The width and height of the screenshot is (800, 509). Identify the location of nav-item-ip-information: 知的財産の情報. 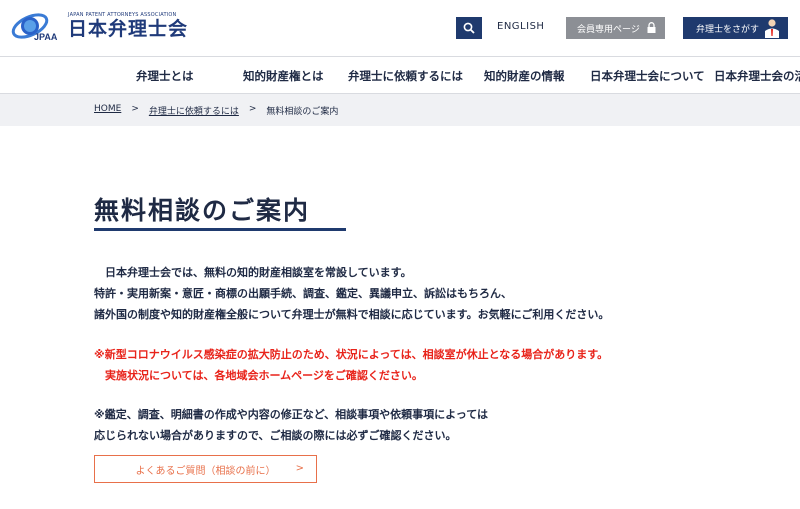
(524, 76).